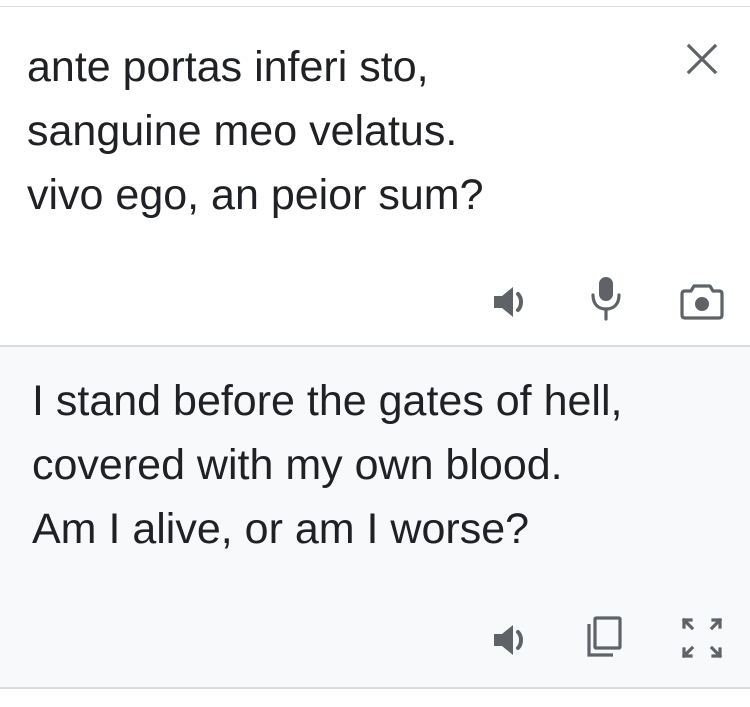  I want to click on close-icon, so click(702, 59).